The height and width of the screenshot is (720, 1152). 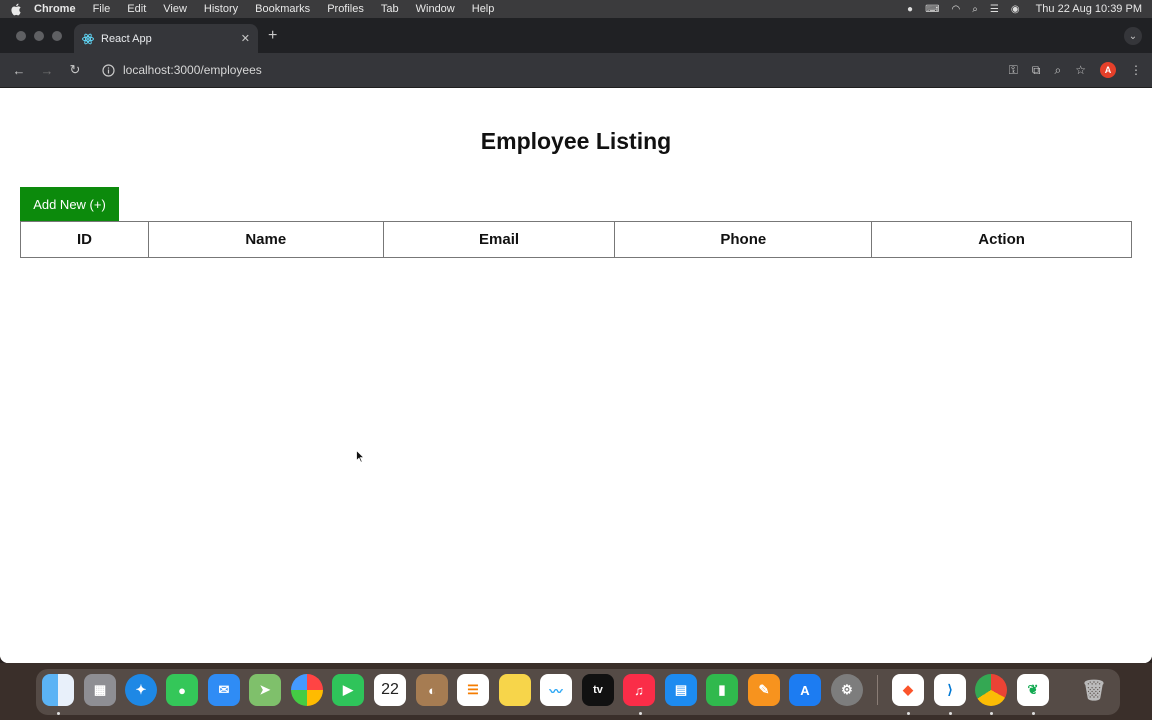 I want to click on mouse-pointer-icon, so click(x=360, y=456).